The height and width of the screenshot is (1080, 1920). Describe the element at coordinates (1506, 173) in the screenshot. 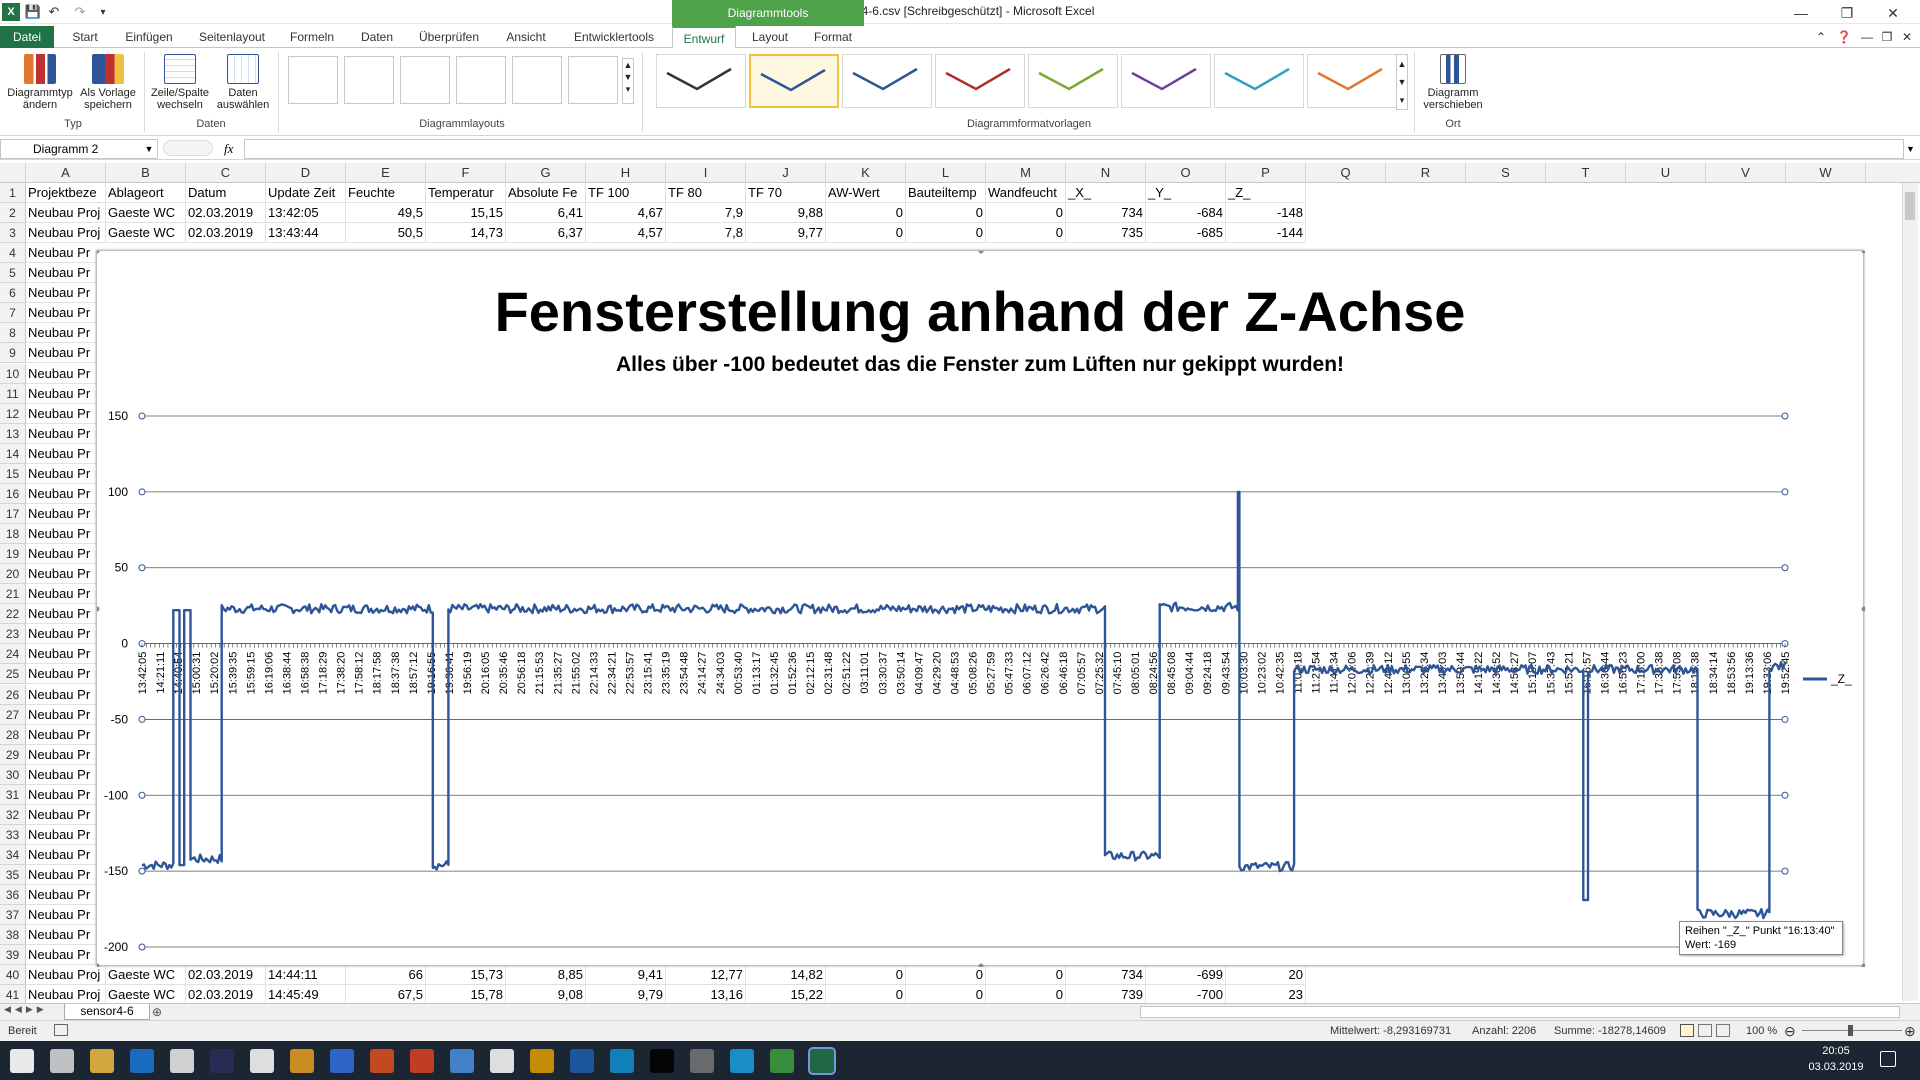

I see `column-header-S: S` at that location.